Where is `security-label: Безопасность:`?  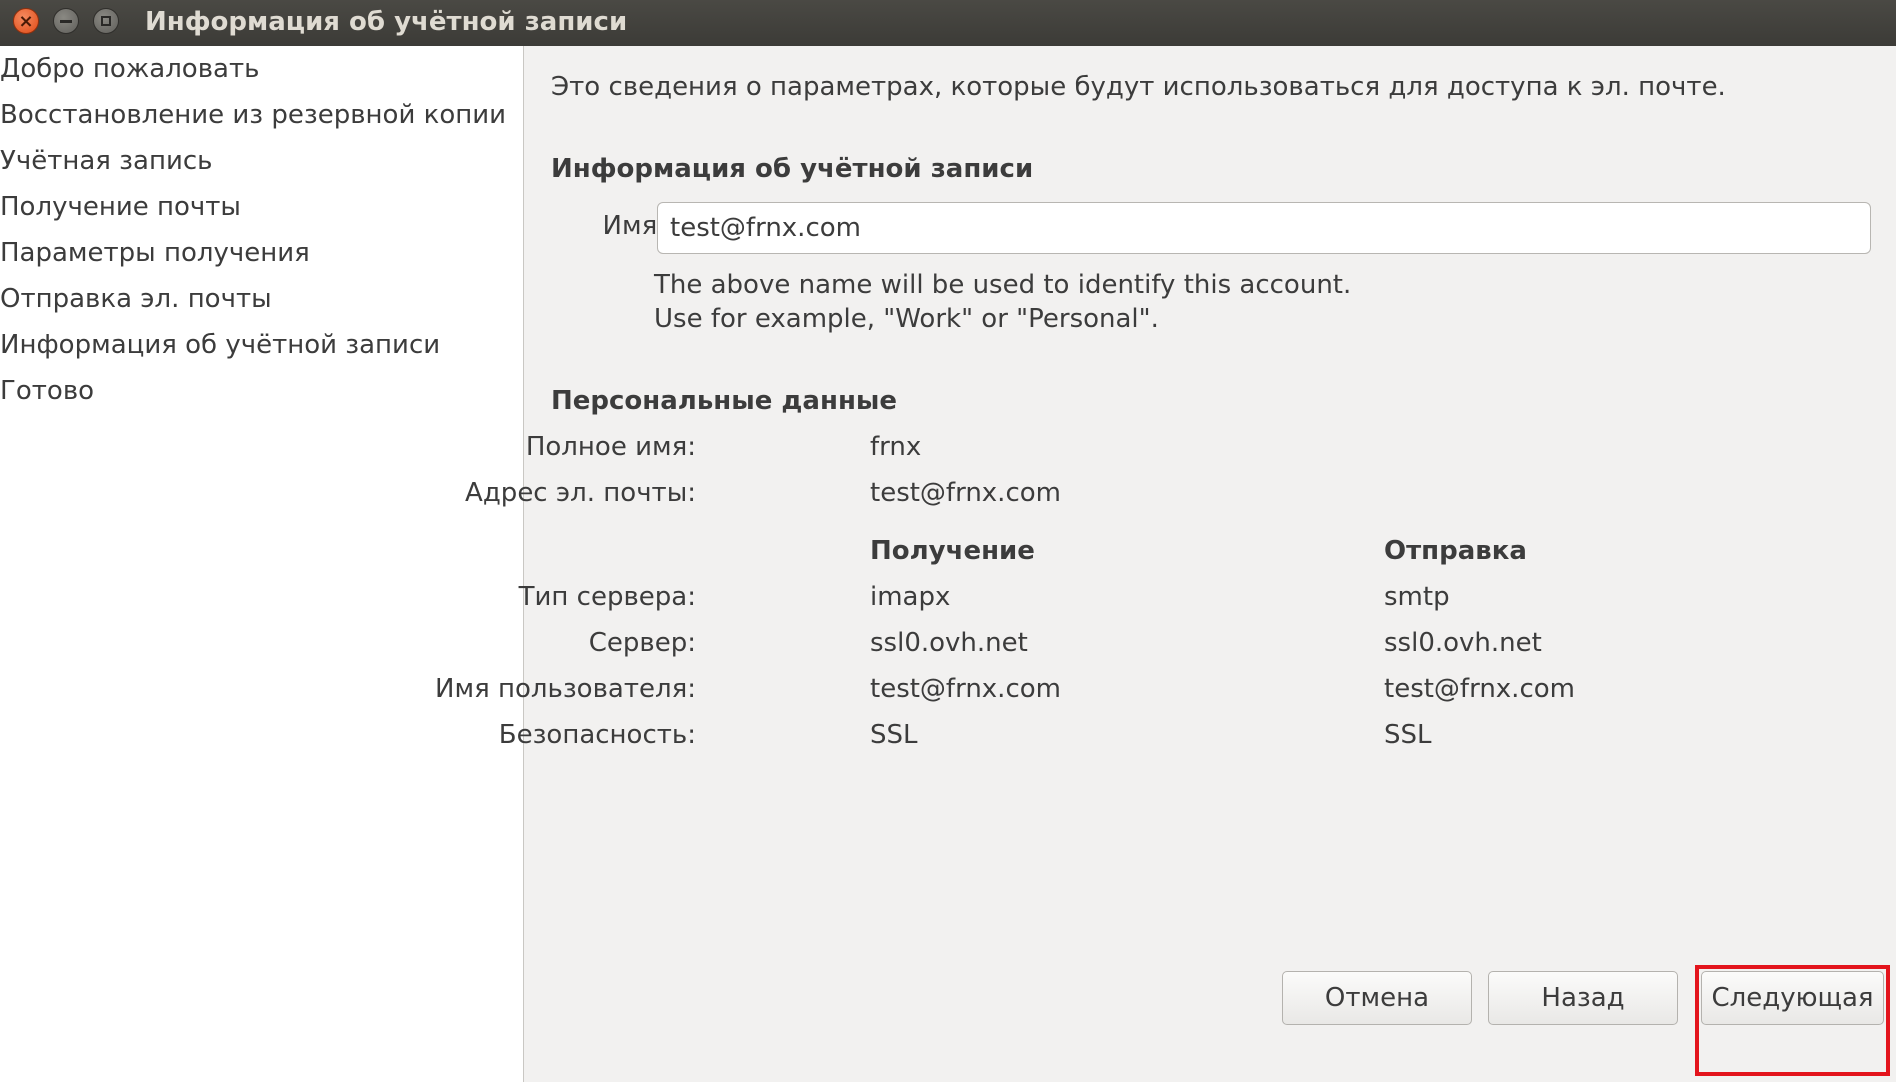 security-label: Безопасность: is located at coordinates (597, 735).